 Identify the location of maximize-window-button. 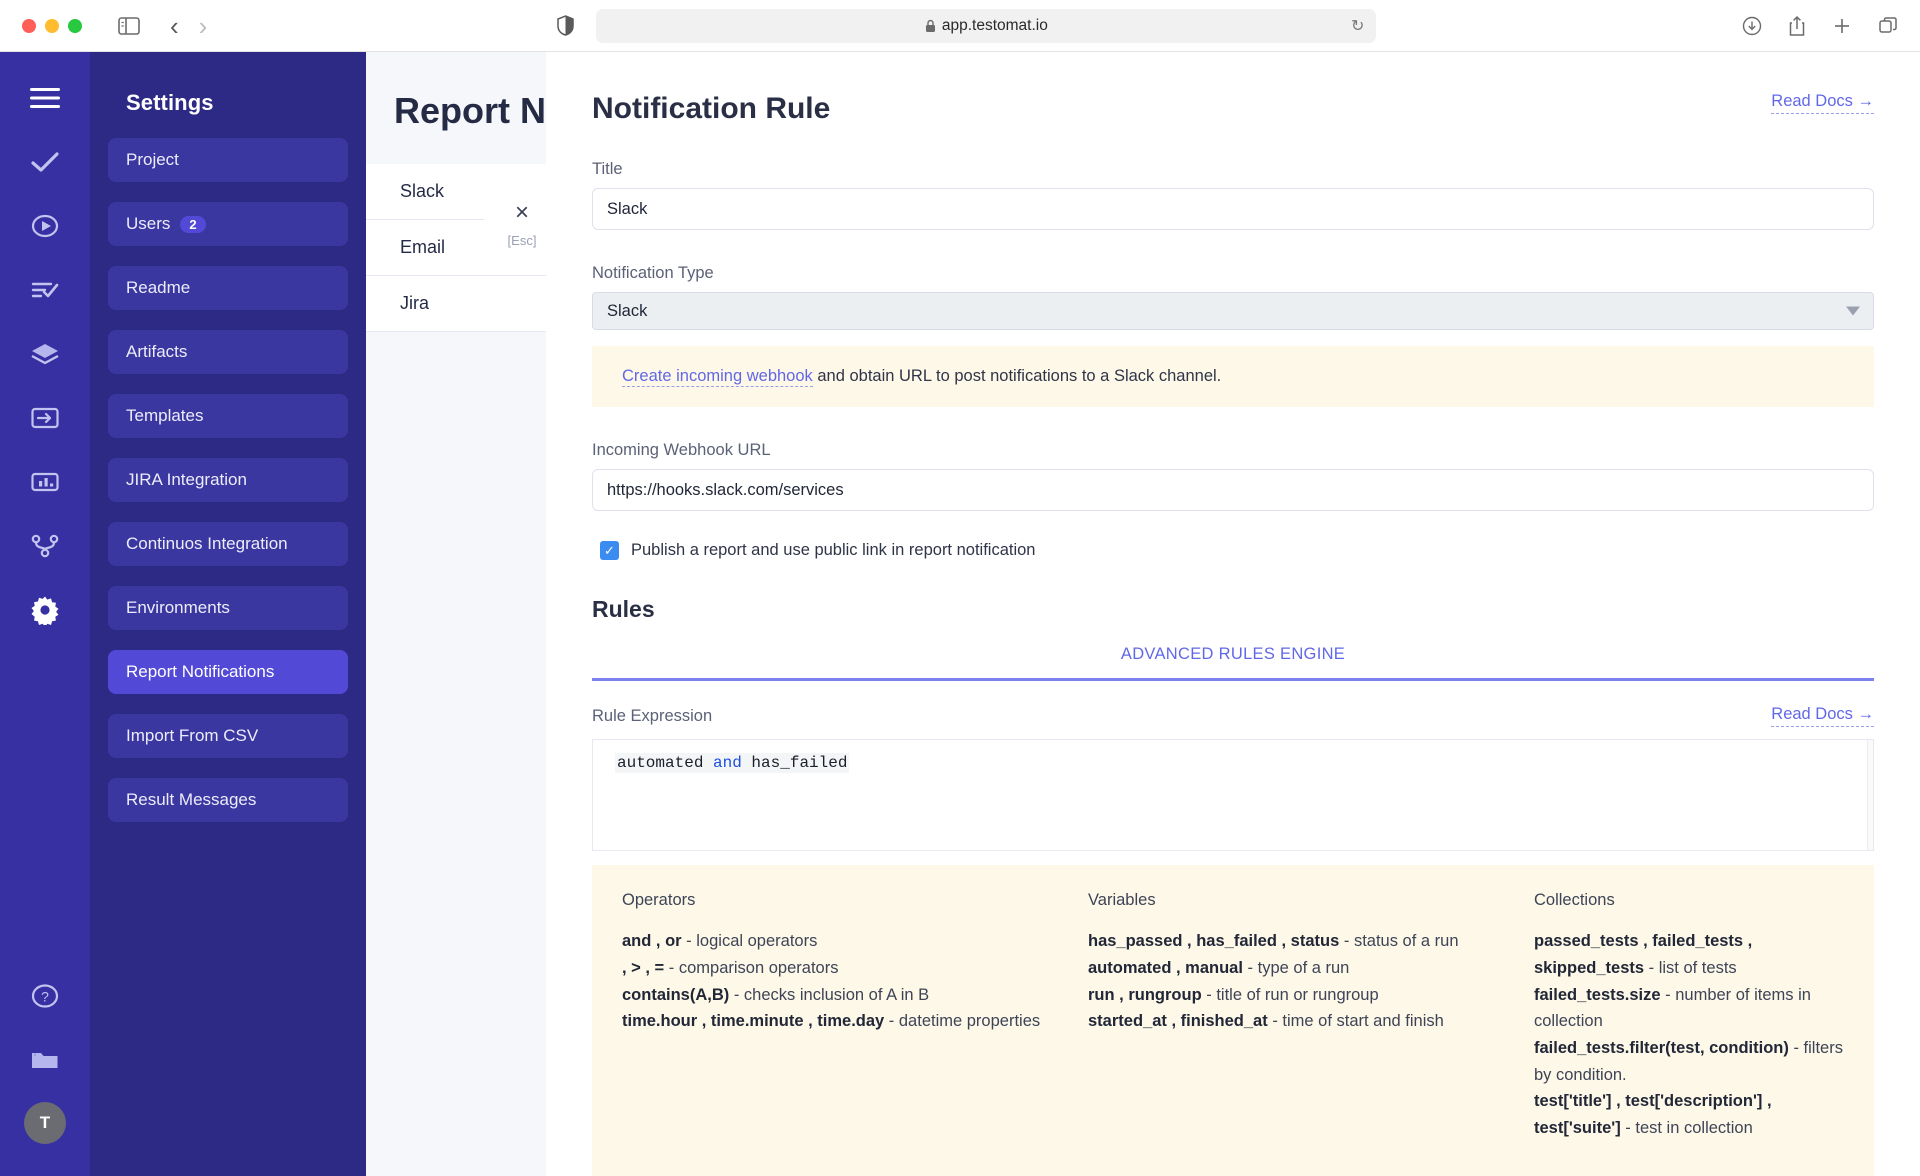
(75, 25).